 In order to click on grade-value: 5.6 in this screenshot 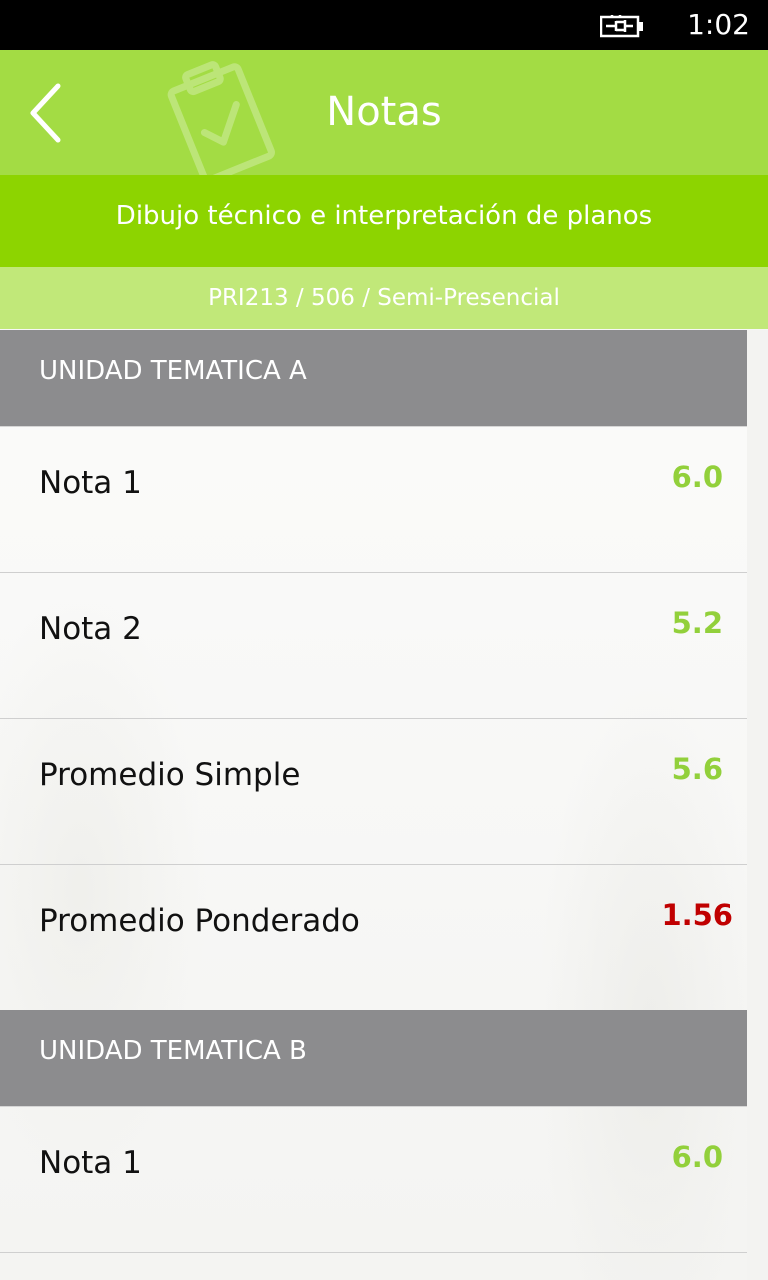, I will do `click(697, 769)`.